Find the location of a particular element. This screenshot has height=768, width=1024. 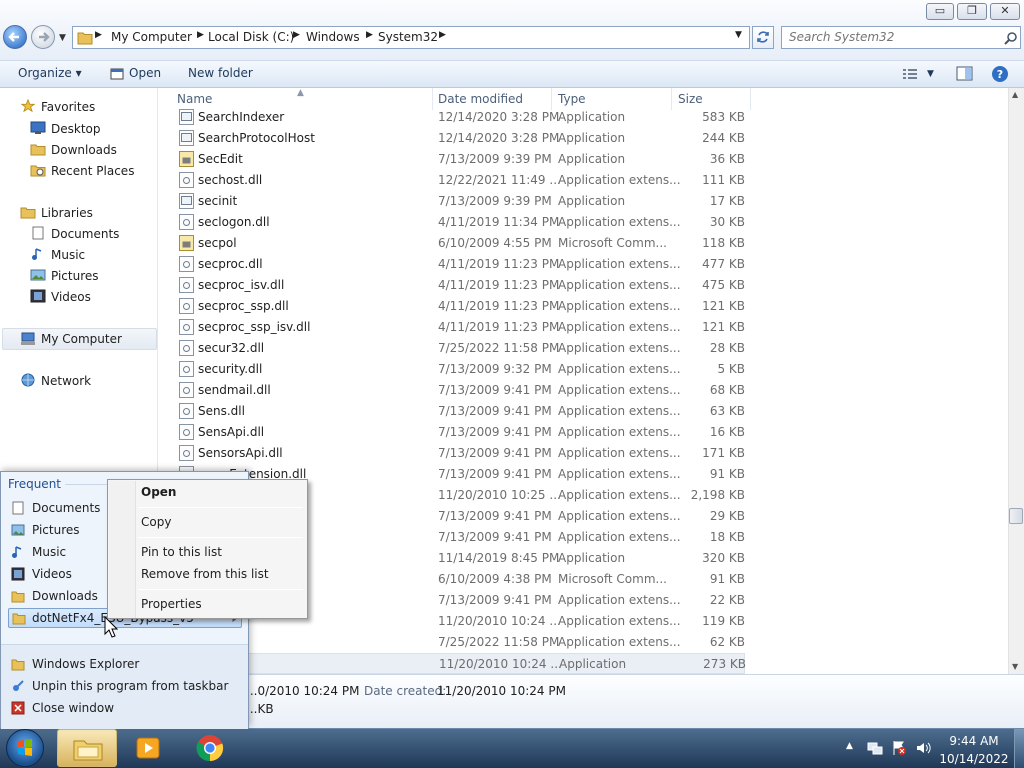

clock-date: 10/14/2022 is located at coordinates (974, 759).